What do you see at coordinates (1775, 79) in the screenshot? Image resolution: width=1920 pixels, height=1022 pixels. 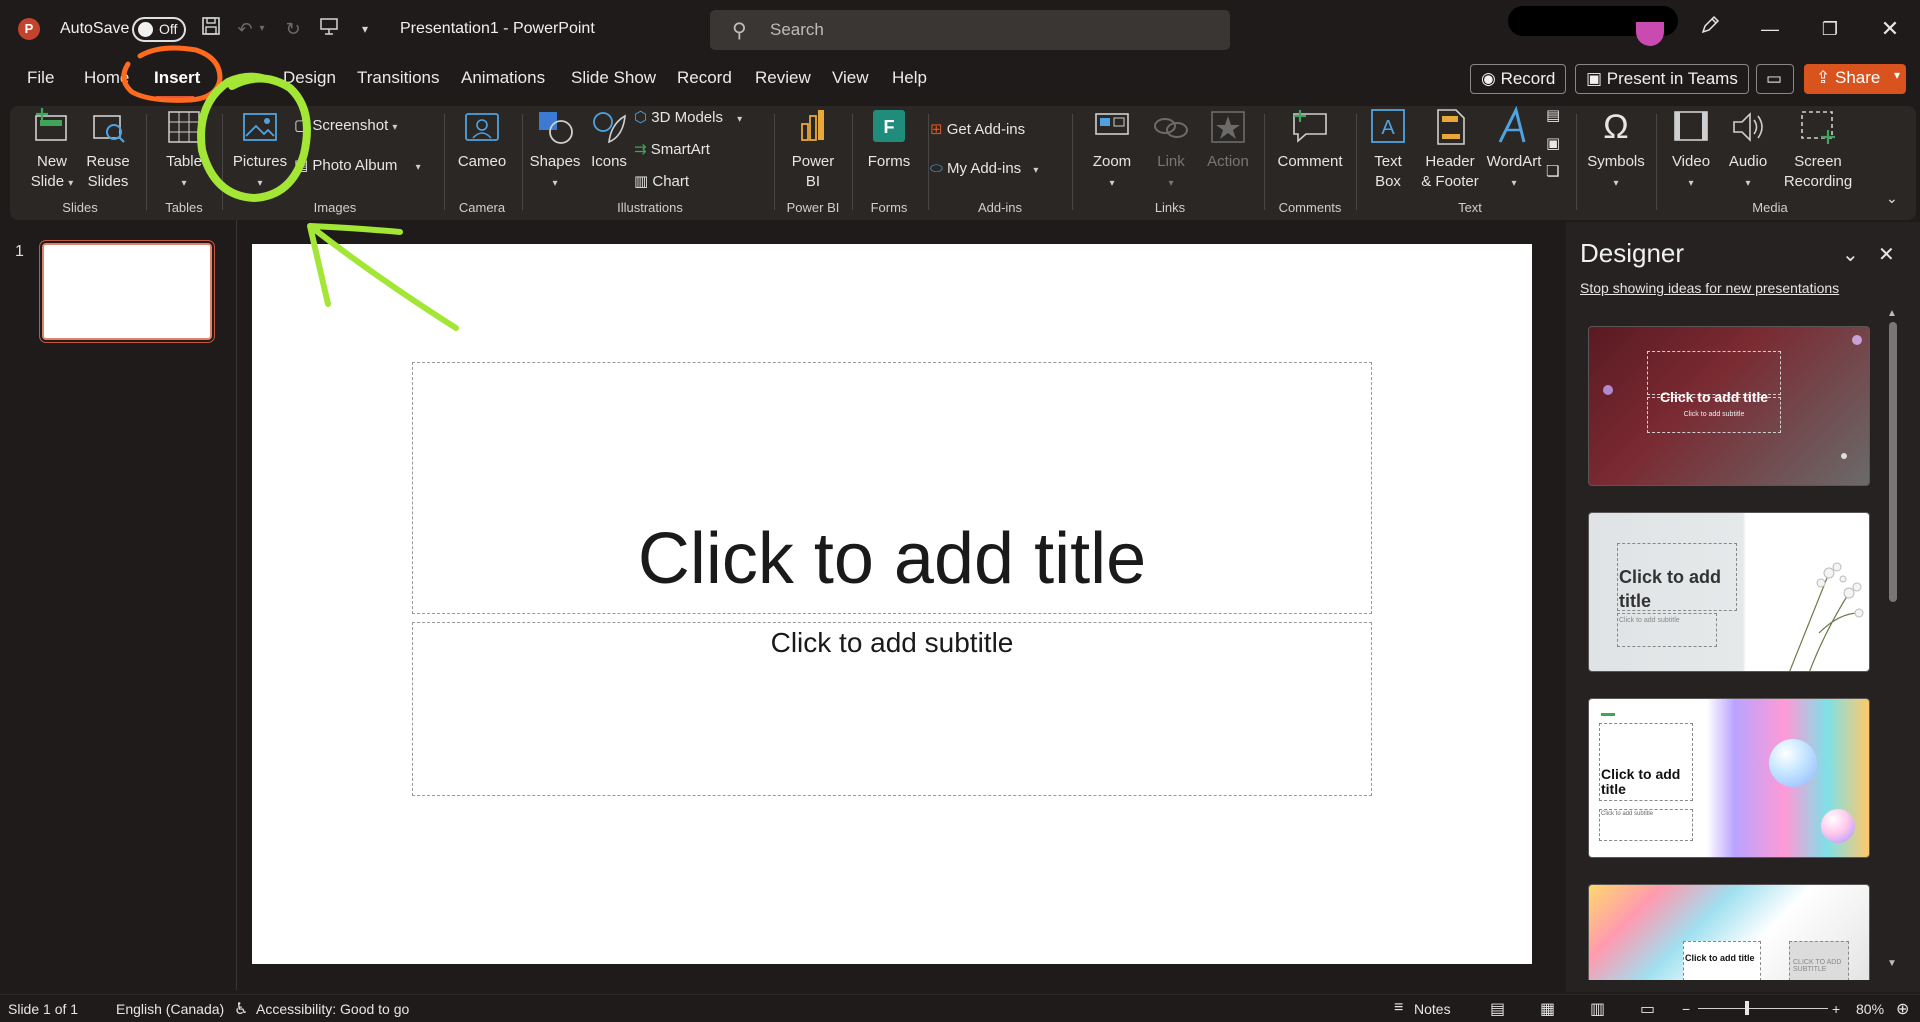 I see `comments-button: ▭` at bounding box center [1775, 79].